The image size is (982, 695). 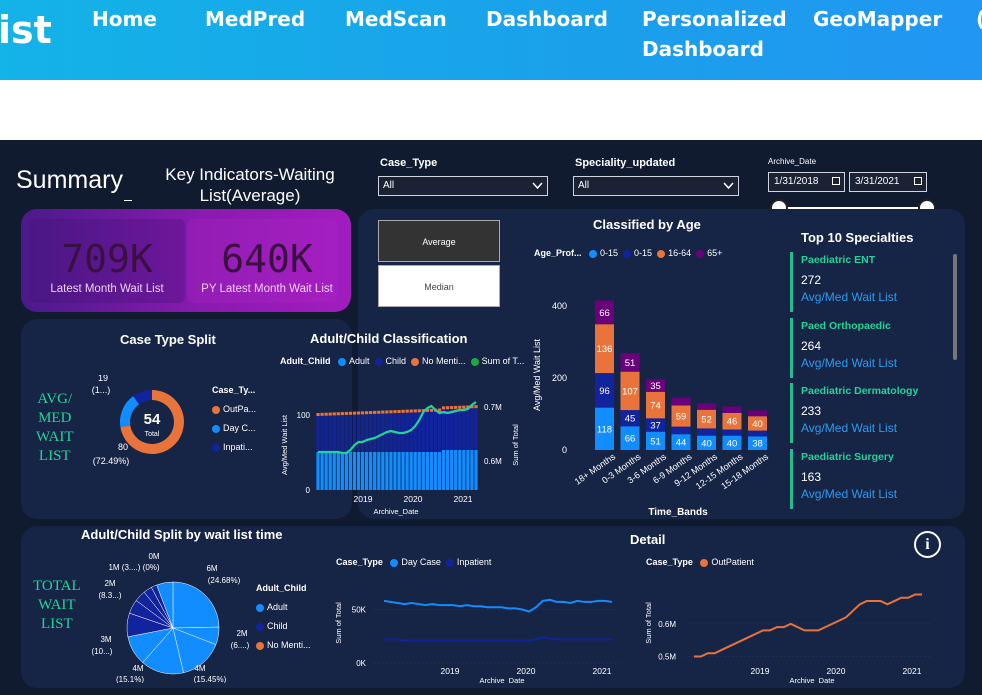 I want to click on nav-dashboard: Dashboard, so click(x=547, y=19).